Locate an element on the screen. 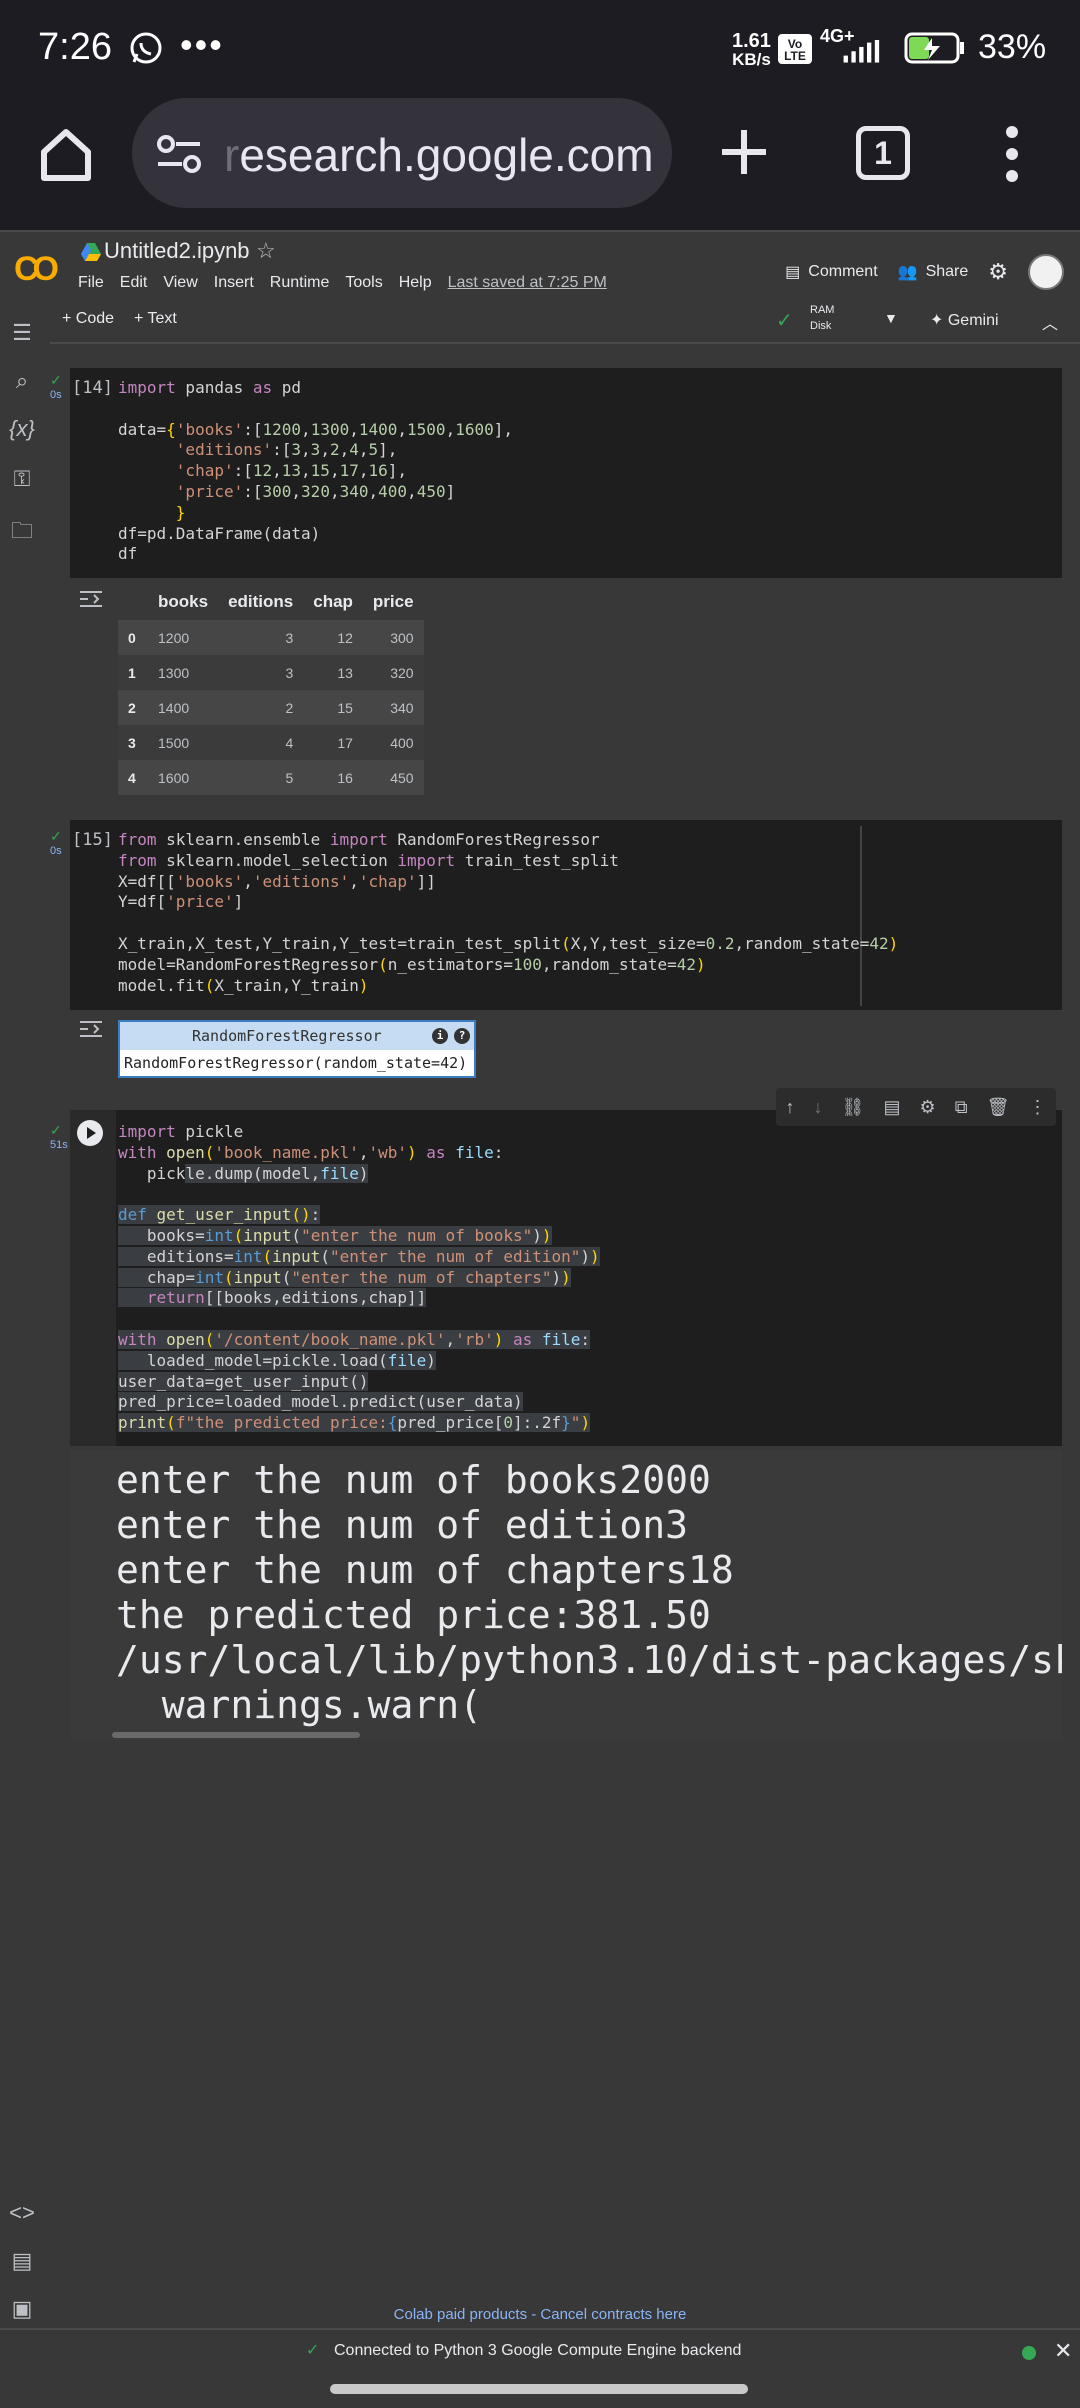  estimator-header: RandomForestRegressor i ? is located at coordinates (297, 1036).